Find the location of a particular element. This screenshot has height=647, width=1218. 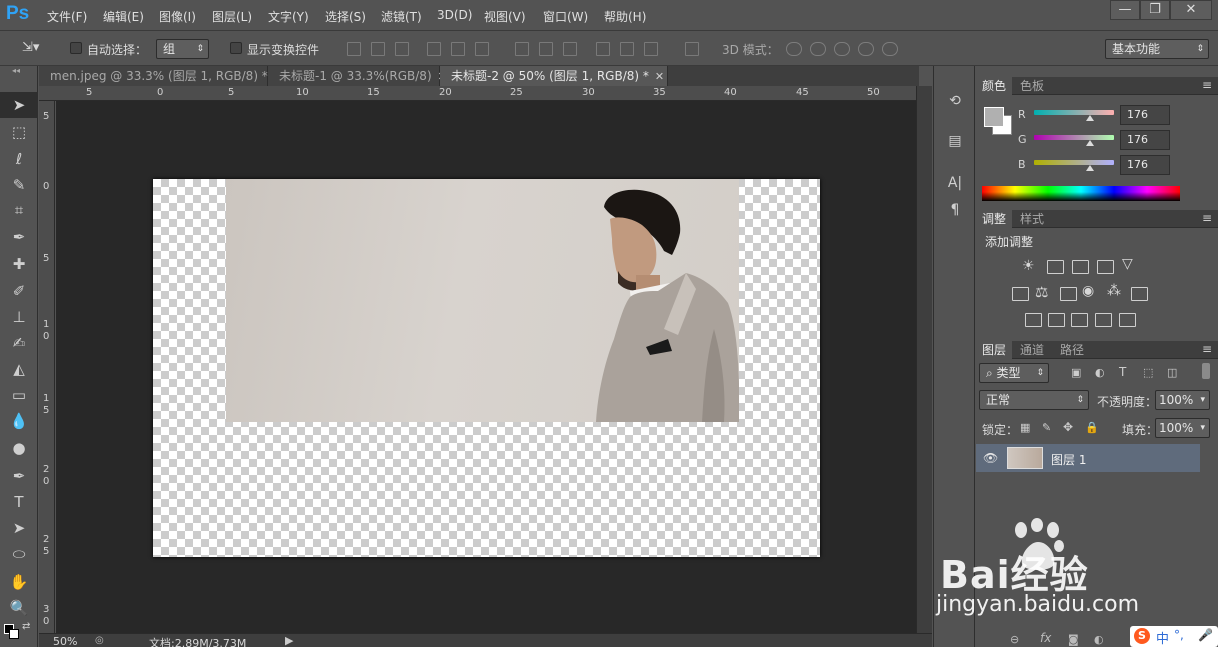

vertical-scrollbar is located at coordinates (924, 359).